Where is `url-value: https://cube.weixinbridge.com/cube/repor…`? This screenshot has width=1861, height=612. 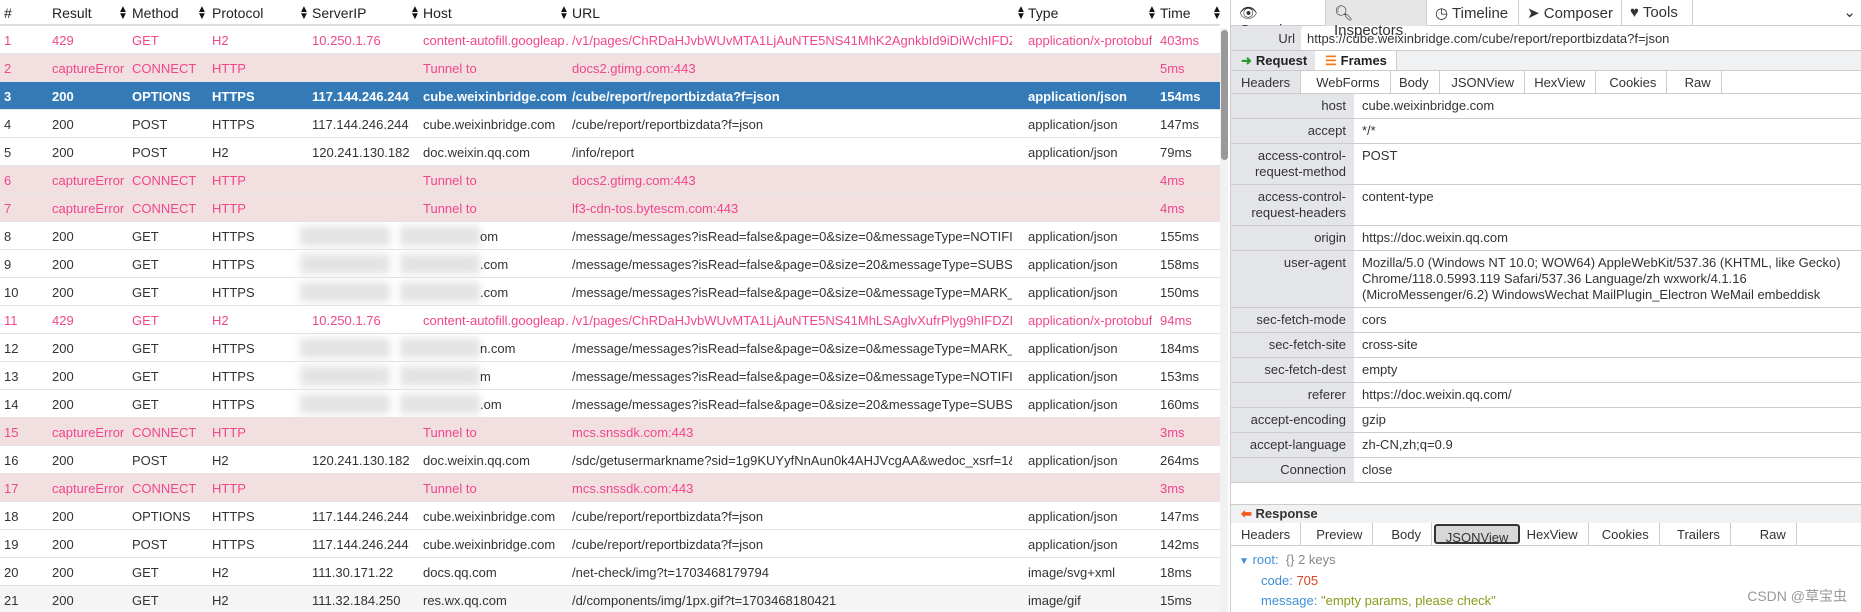
url-value: https://cube.weixinbridge.com/cube/repor… is located at coordinates (1488, 38).